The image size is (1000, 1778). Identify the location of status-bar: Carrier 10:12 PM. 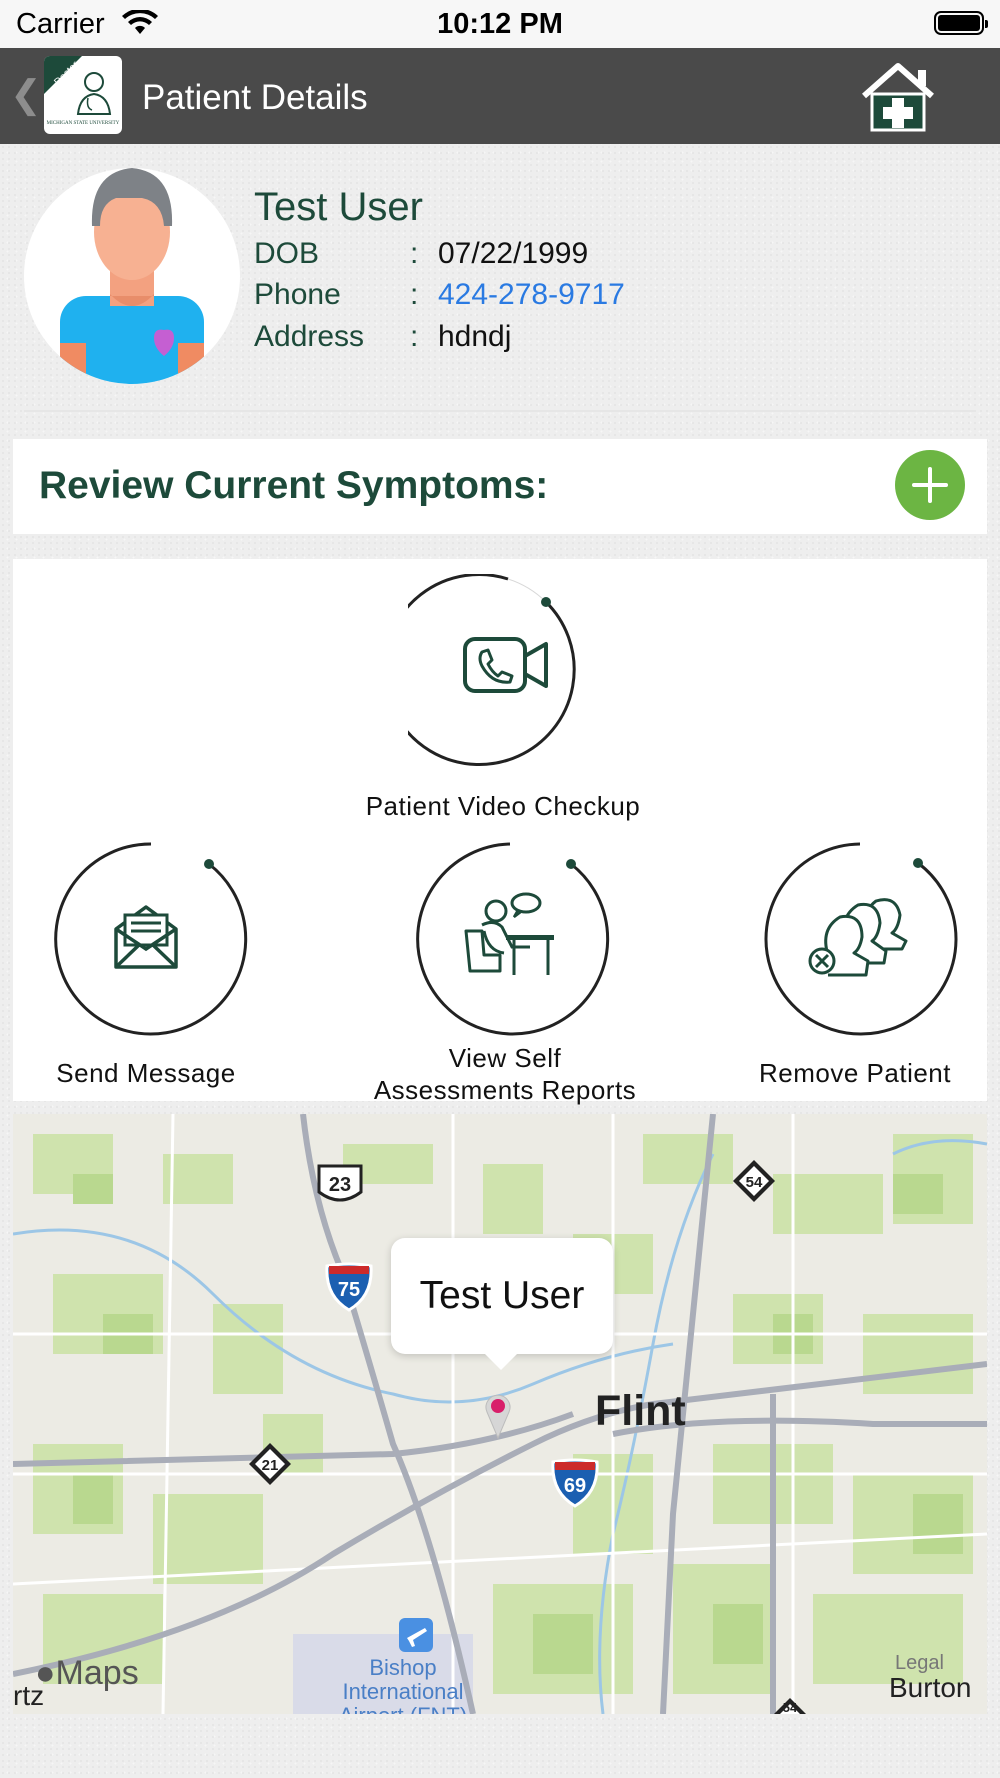
(500, 24).